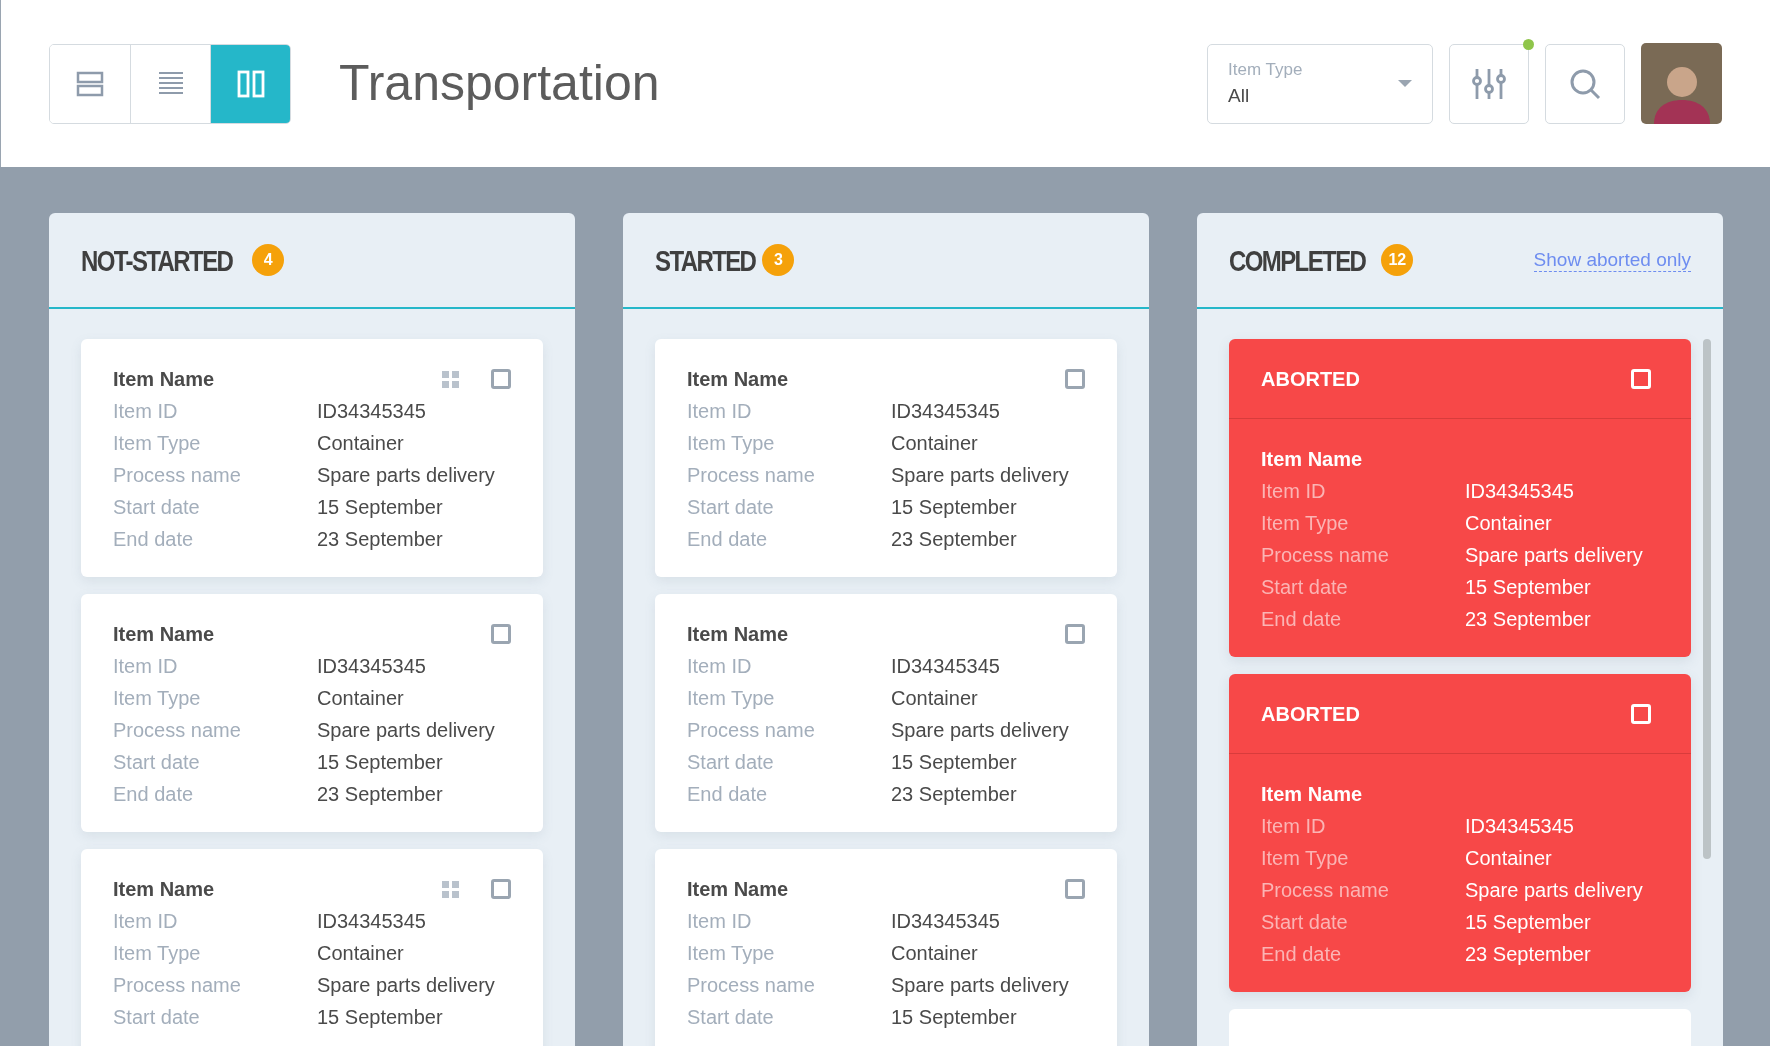 The width and height of the screenshot is (1770, 1046). I want to click on scrollbar, so click(1707, 599).